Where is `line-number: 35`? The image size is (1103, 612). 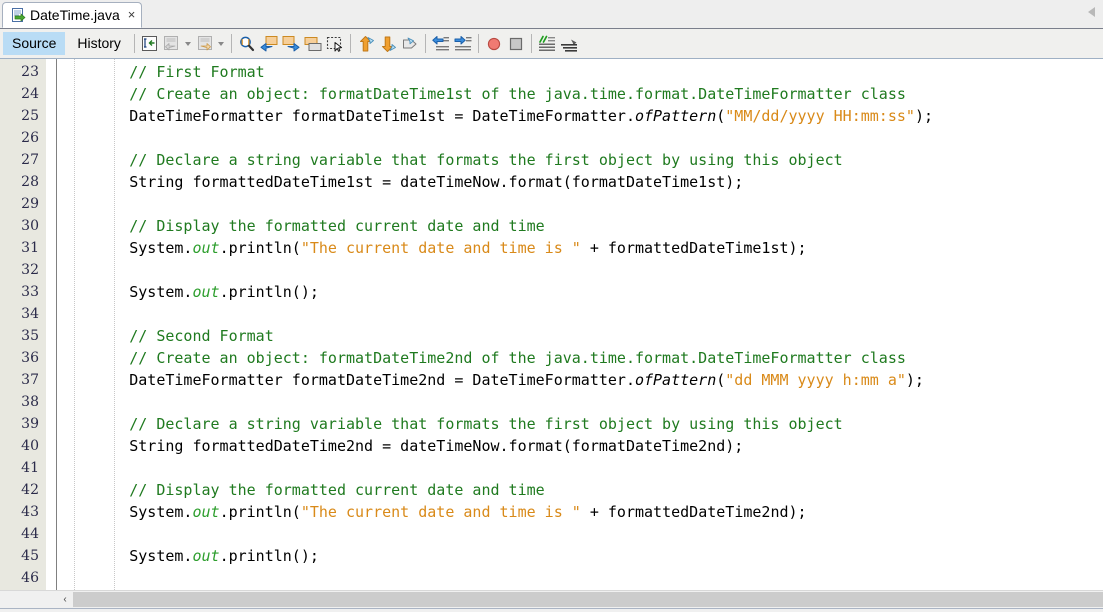
line-number: 35 is located at coordinates (30, 336).